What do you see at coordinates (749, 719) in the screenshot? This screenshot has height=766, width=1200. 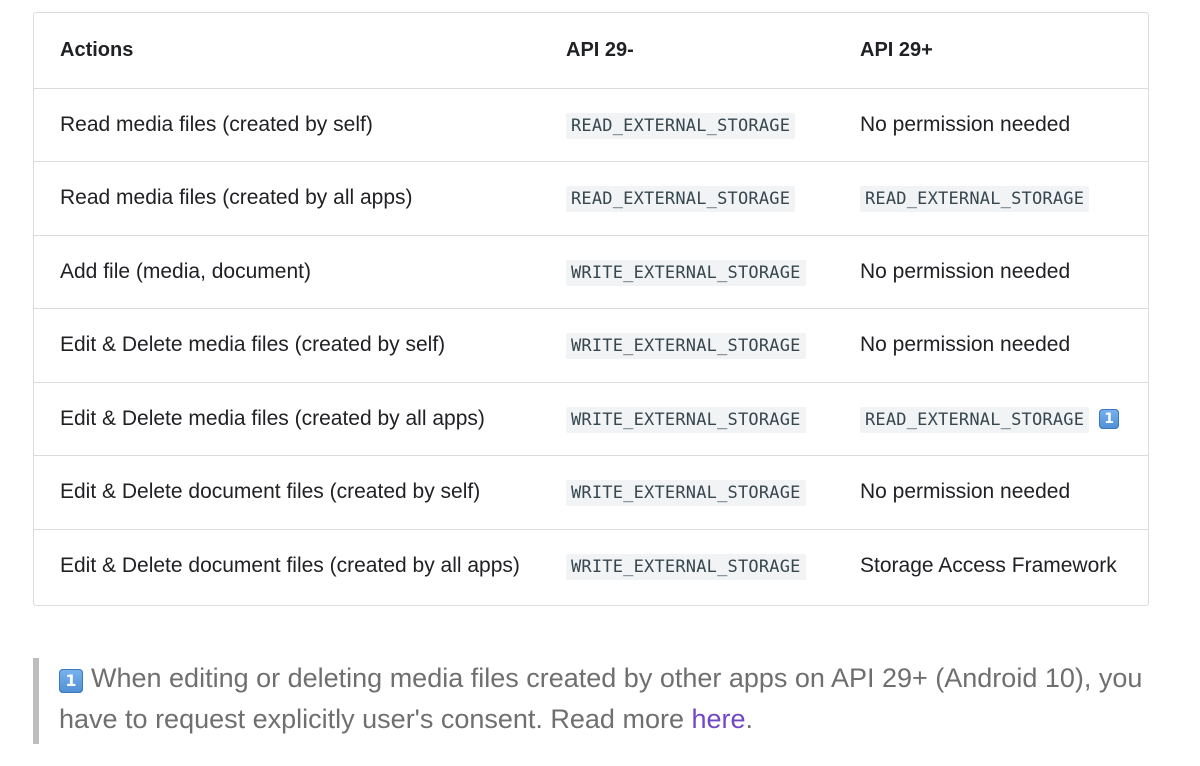 I see `footnote-suffix: .` at bounding box center [749, 719].